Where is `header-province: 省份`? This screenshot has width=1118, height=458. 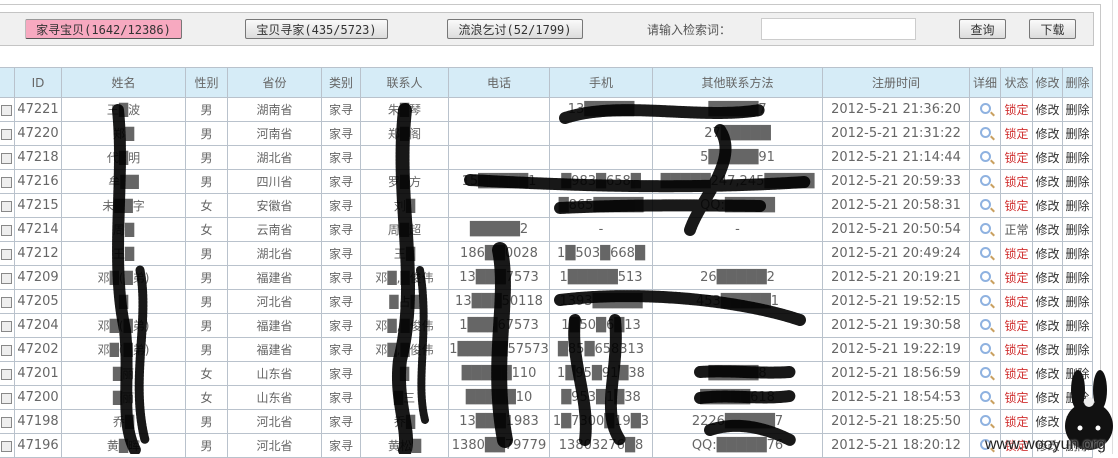
header-province: 省份 is located at coordinates (274, 82).